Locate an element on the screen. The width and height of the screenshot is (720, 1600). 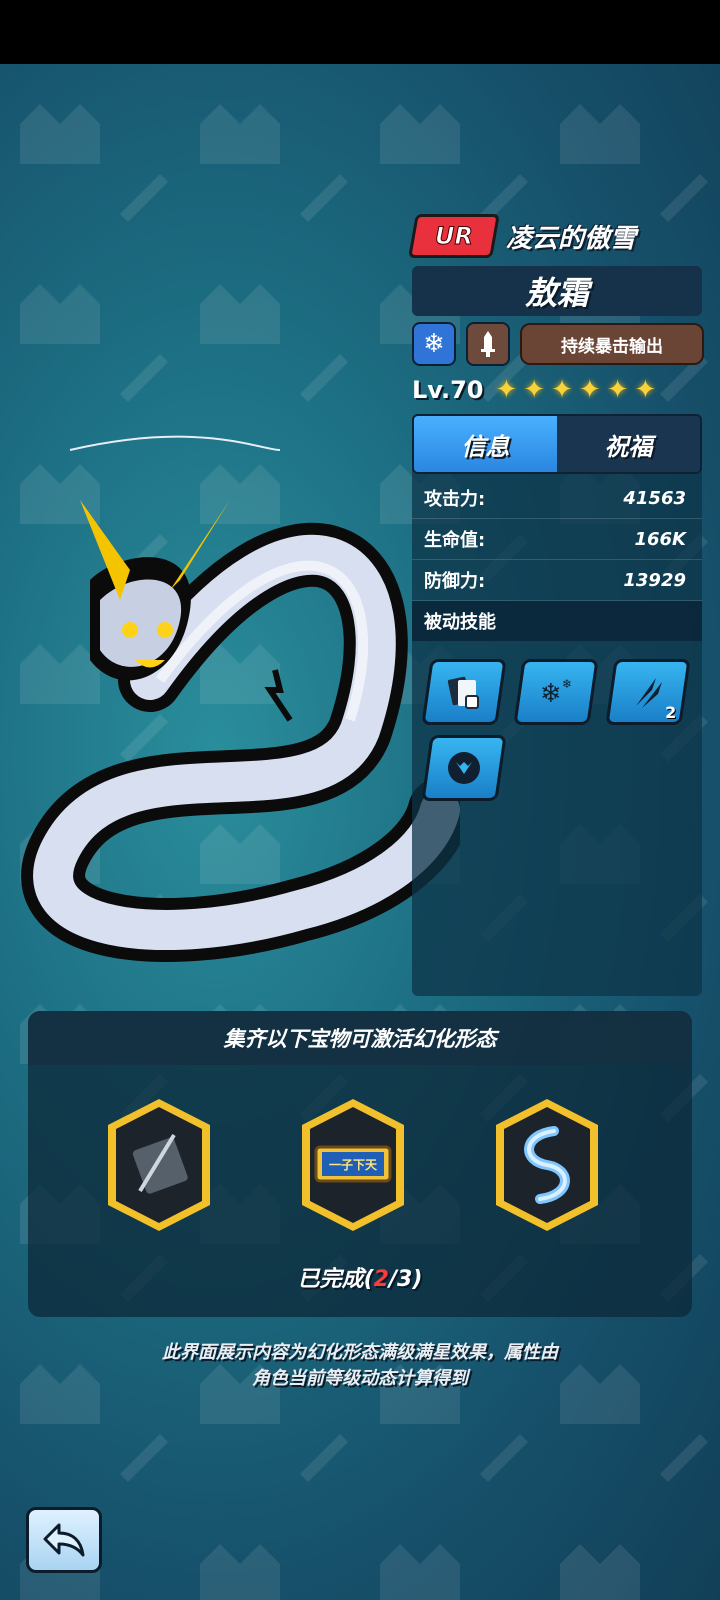
stat-value: 13929 is located at coordinates (654, 580).